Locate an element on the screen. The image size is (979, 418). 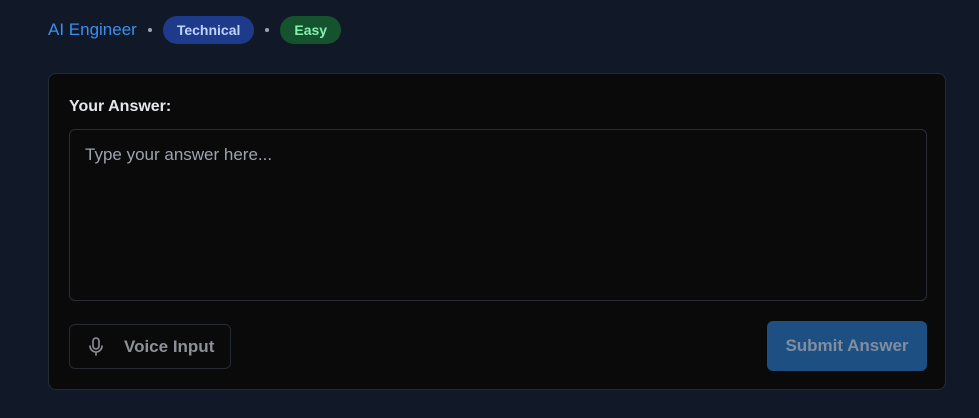
role-title: AI Engineer is located at coordinates (92, 30).